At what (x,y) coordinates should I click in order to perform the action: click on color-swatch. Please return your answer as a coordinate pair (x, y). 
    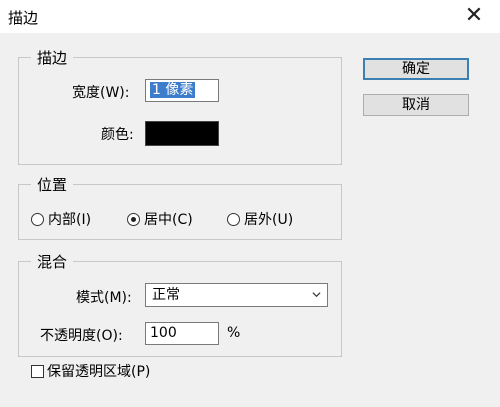
    Looking at the image, I should click on (182, 133).